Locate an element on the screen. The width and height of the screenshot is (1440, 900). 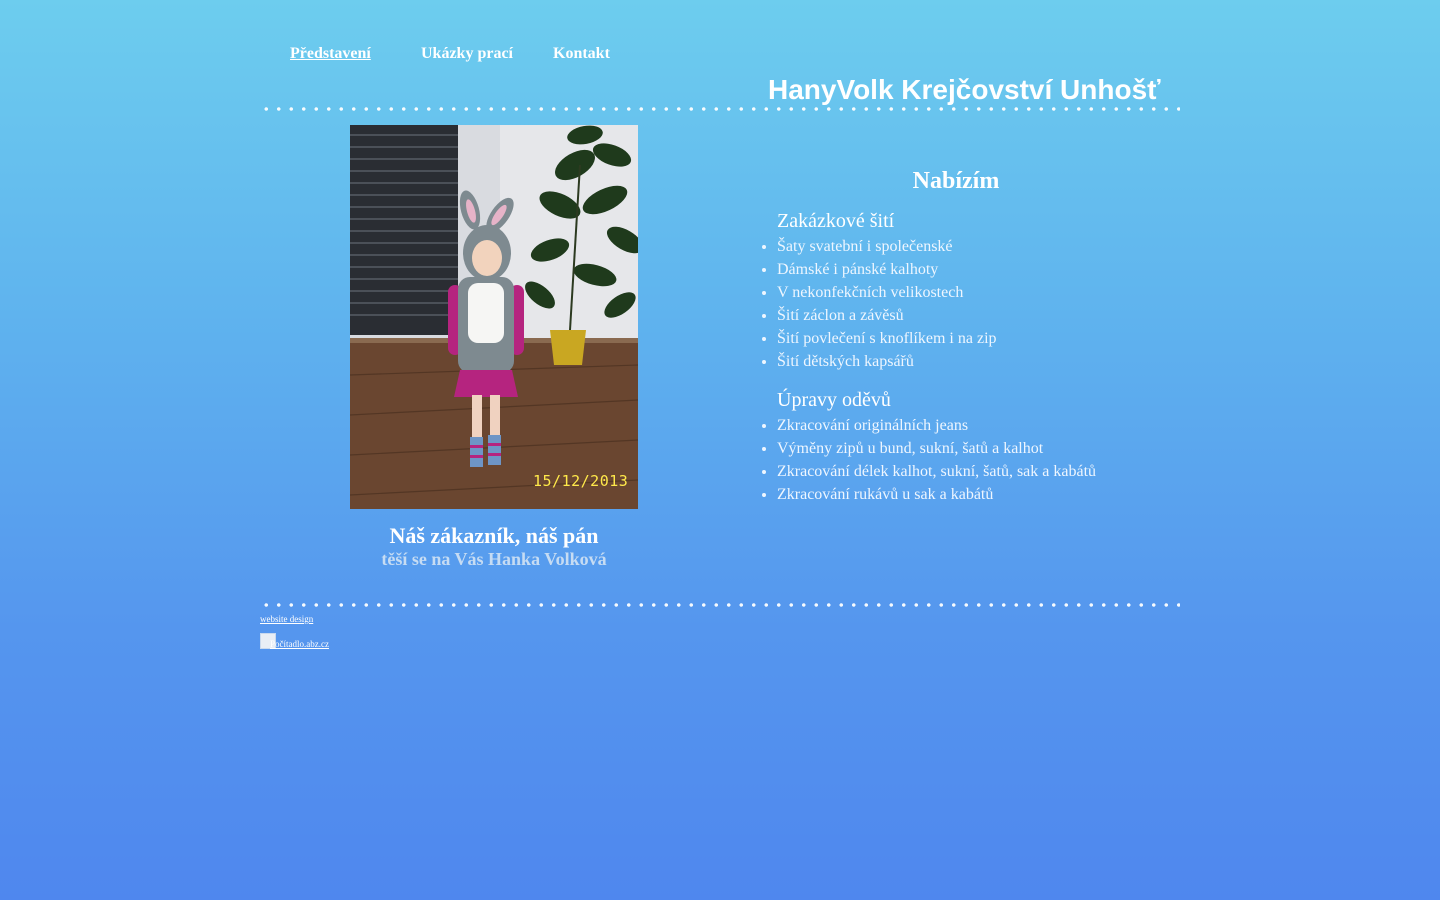
photo-illustration is located at coordinates (494, 317).